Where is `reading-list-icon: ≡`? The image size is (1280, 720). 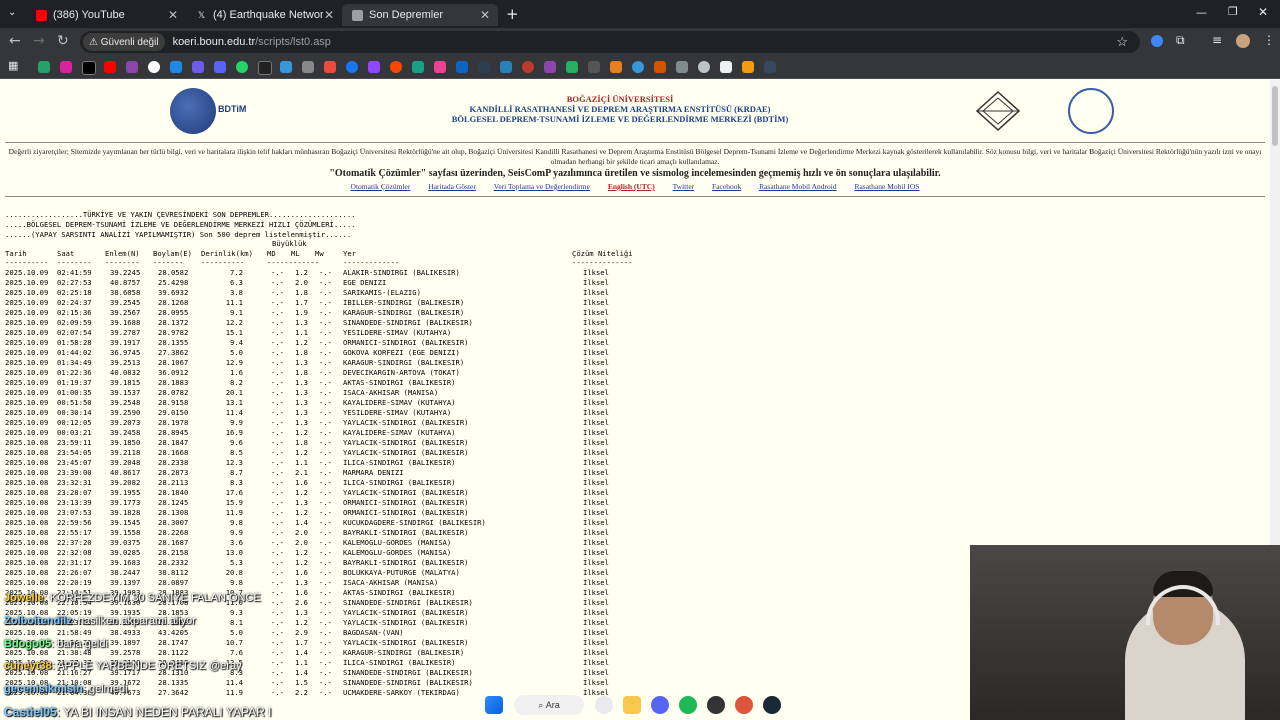
reading-list-icon: ≡ is located at coordinates (1217, 40).